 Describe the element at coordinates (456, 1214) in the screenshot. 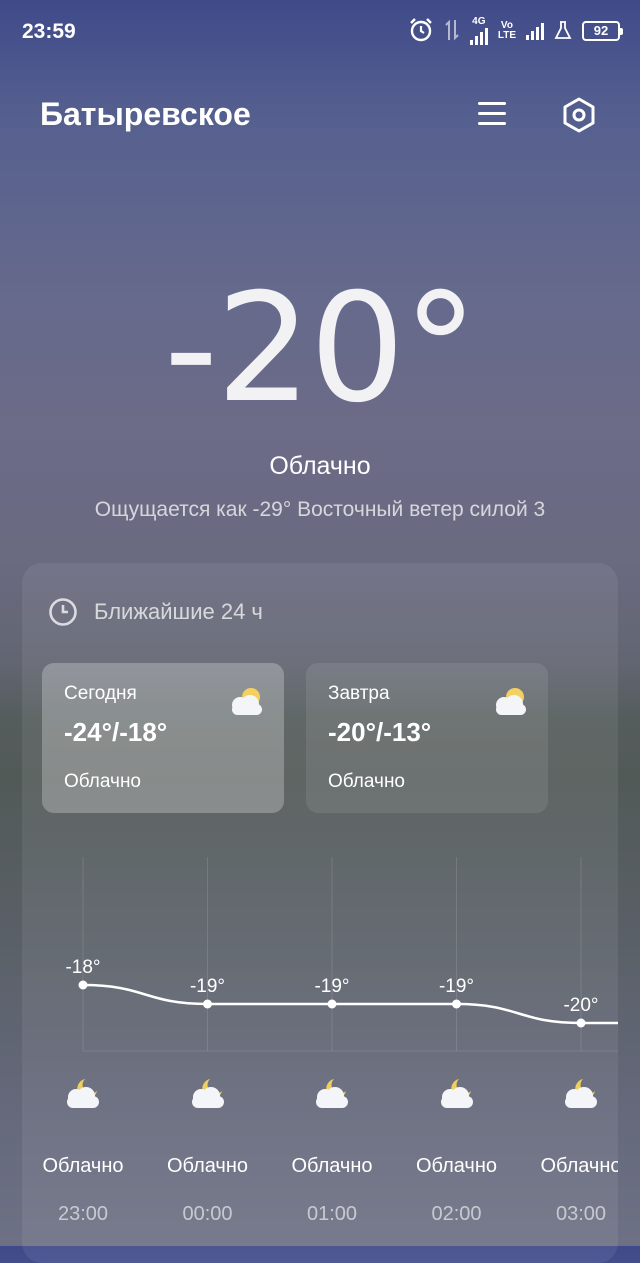

I see `hour-time: 02:00` at that location.